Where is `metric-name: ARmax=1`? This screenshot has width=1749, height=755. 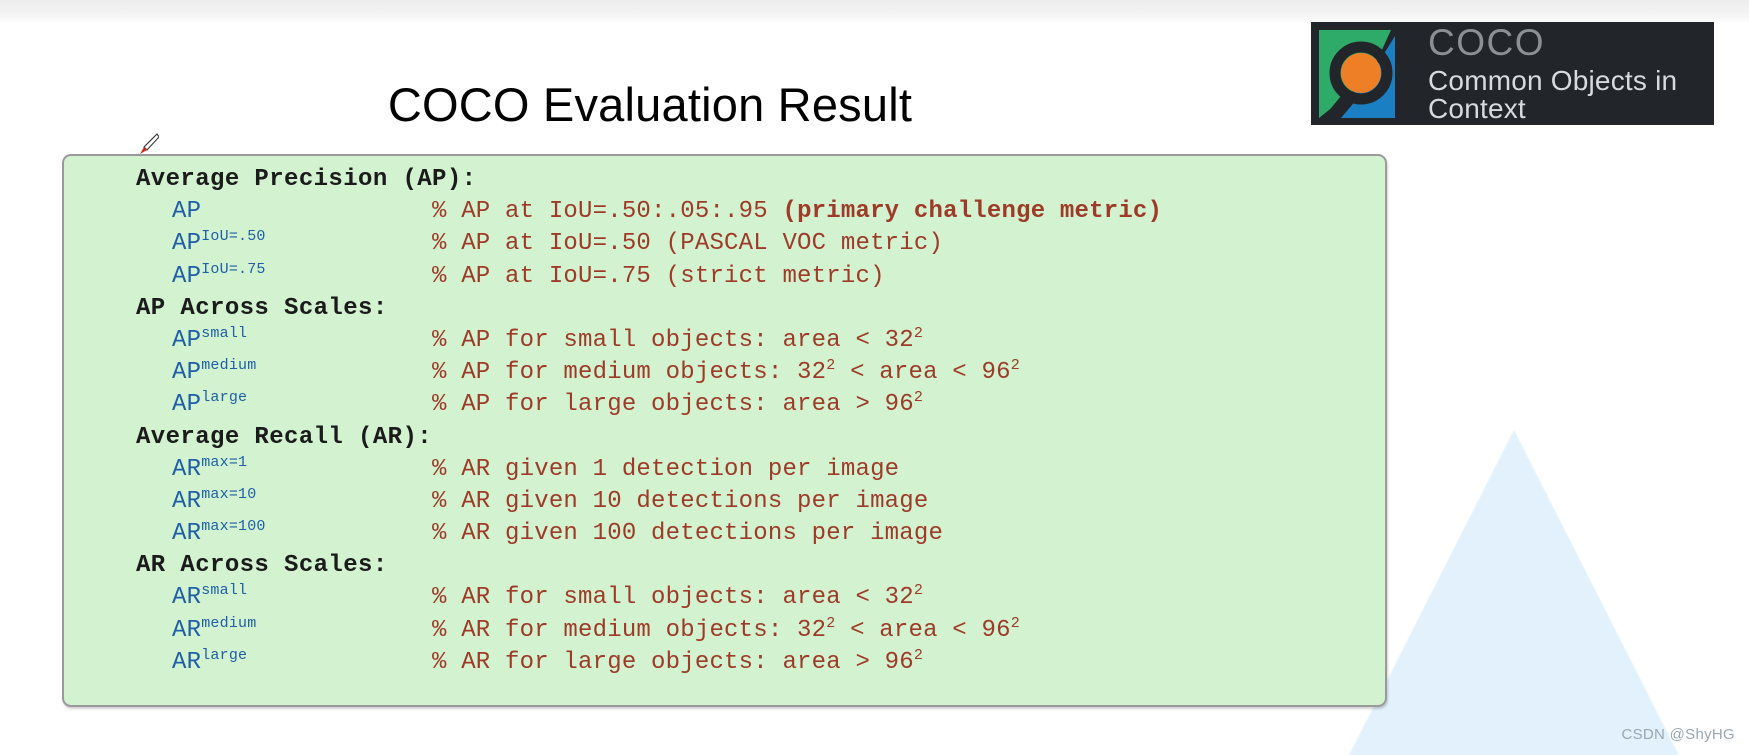
metric-name: ARmax=1 is located at coordinates (210, 468).